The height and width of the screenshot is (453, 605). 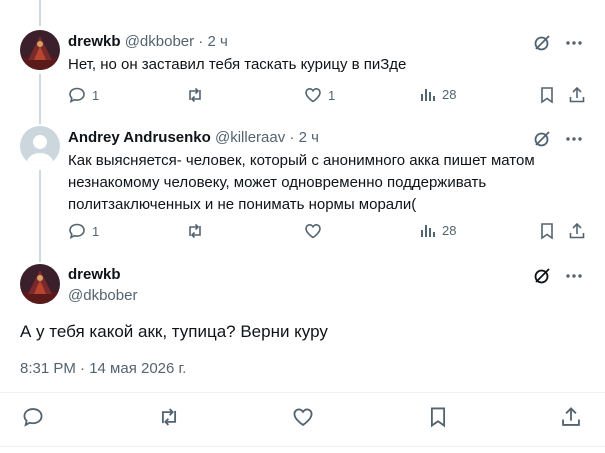 I want to click on main-author-name-wrap: drewkb, so click(x=94, y=274).